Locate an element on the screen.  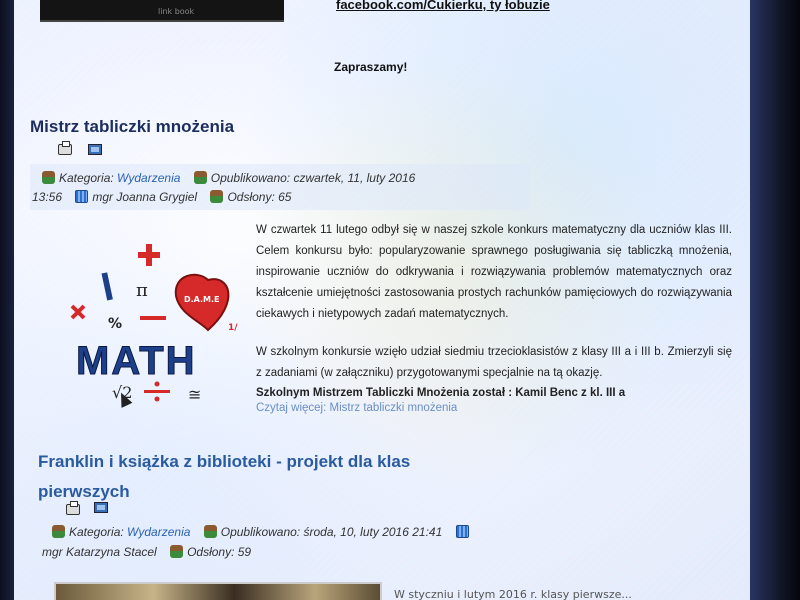
published-date: środa, 10, luty 2016 21:41 is located at coordinates (373, 532).